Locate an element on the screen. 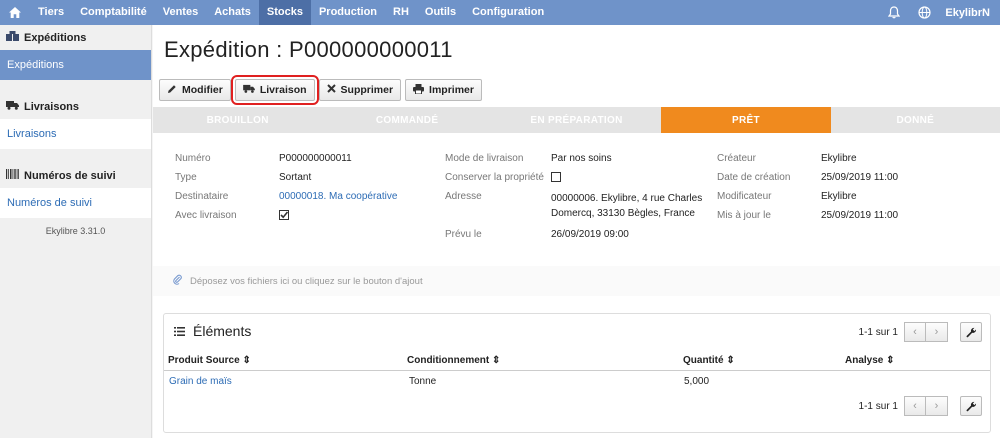 The height and width of the screenshot is (438, 1000). pagination-bottom: 1-1 sur 1 ‹ › is located at coordinates (920, 406).